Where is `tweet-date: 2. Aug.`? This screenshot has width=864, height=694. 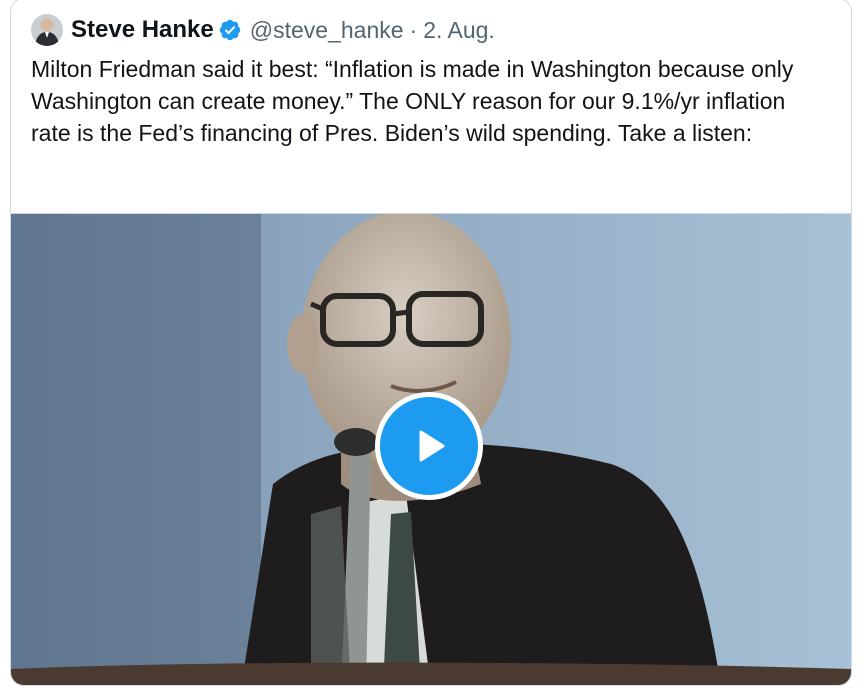 tweet-date: 2. Aug. is located at coordinates (459, 30).